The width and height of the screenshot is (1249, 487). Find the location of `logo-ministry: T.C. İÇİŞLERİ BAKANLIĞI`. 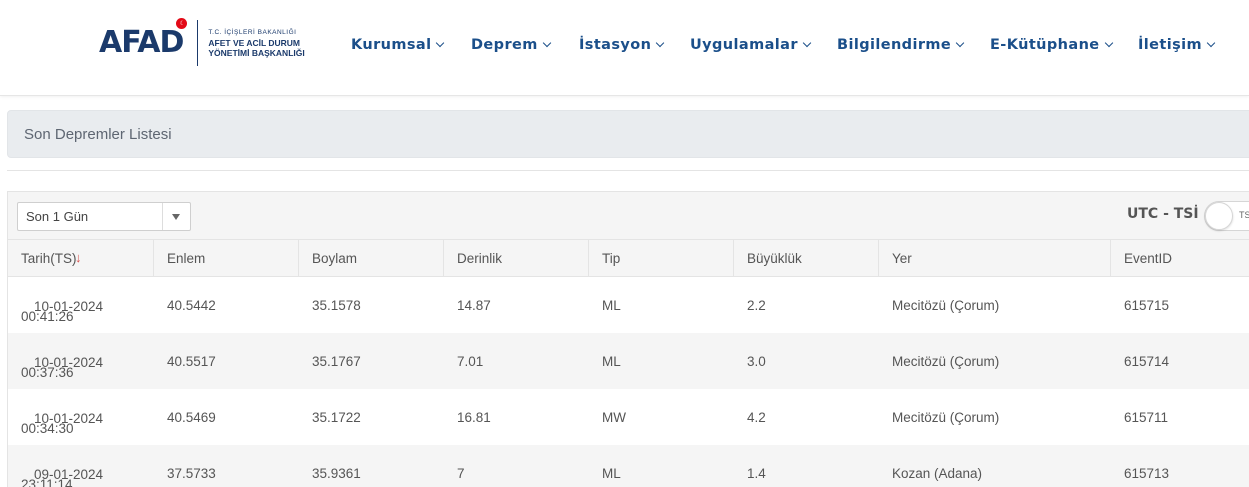

logo-ministry: T.C. İÇİŞLERİ BAKANLIĞI is located at coordinates (252, 32).